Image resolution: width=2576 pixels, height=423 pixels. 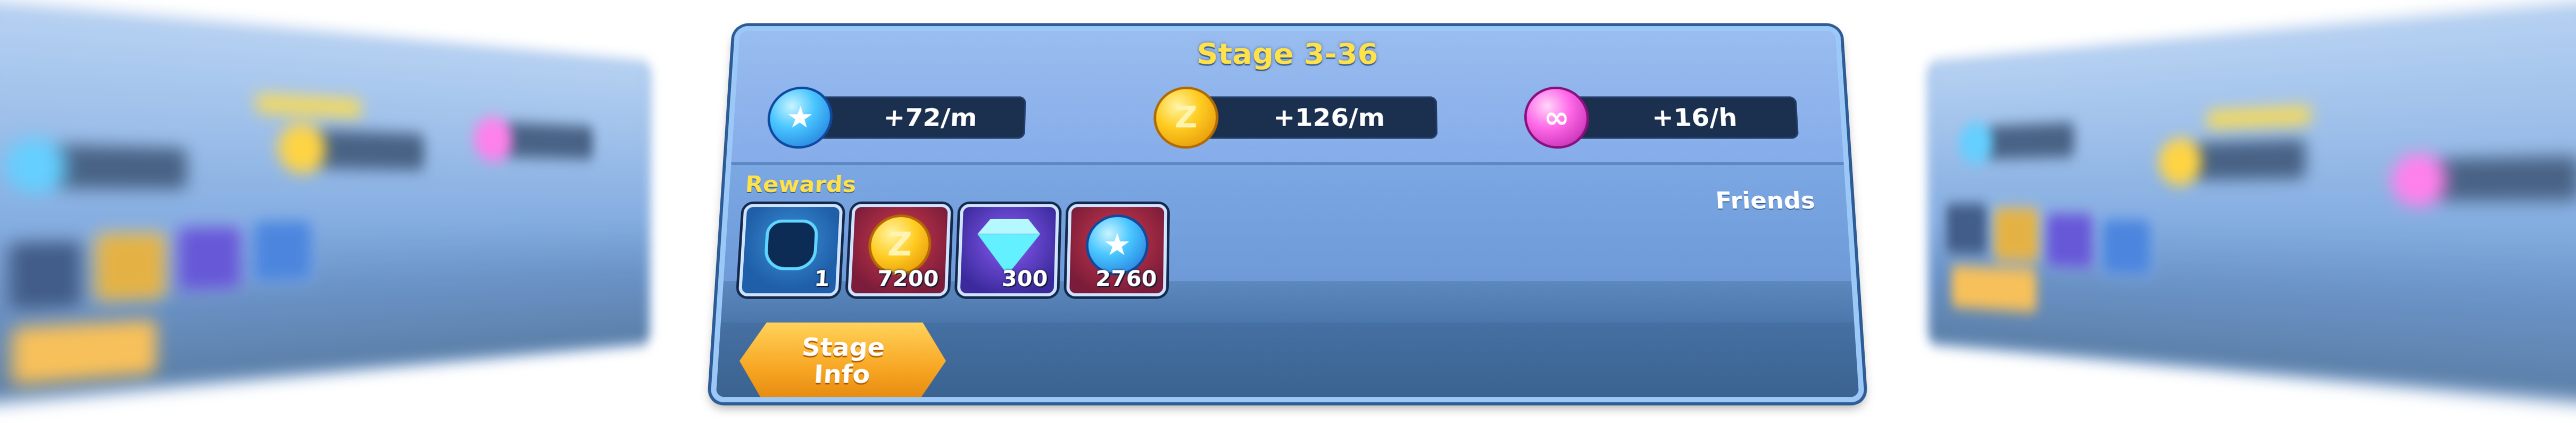 I want to click on reward-slot-coins: Z 7200, so click(x=899, y=250).